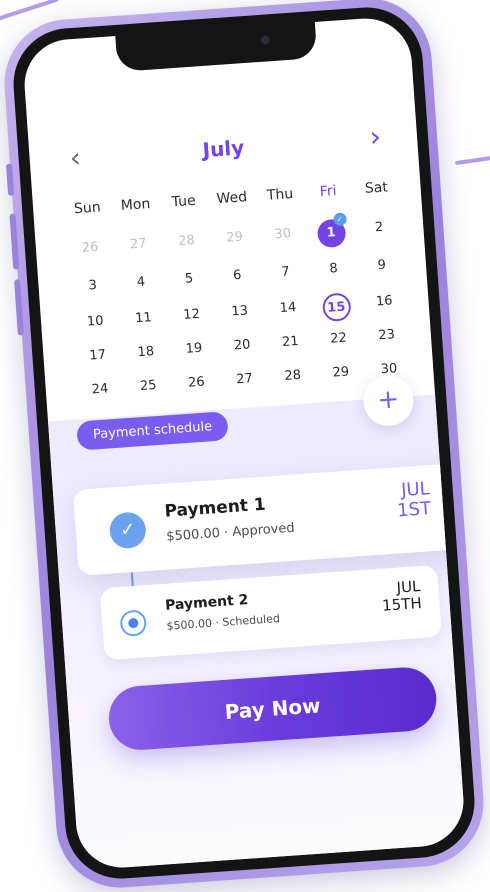  I want to click on payment-detail: $500.00 · Scheduled, so click(223, 622).